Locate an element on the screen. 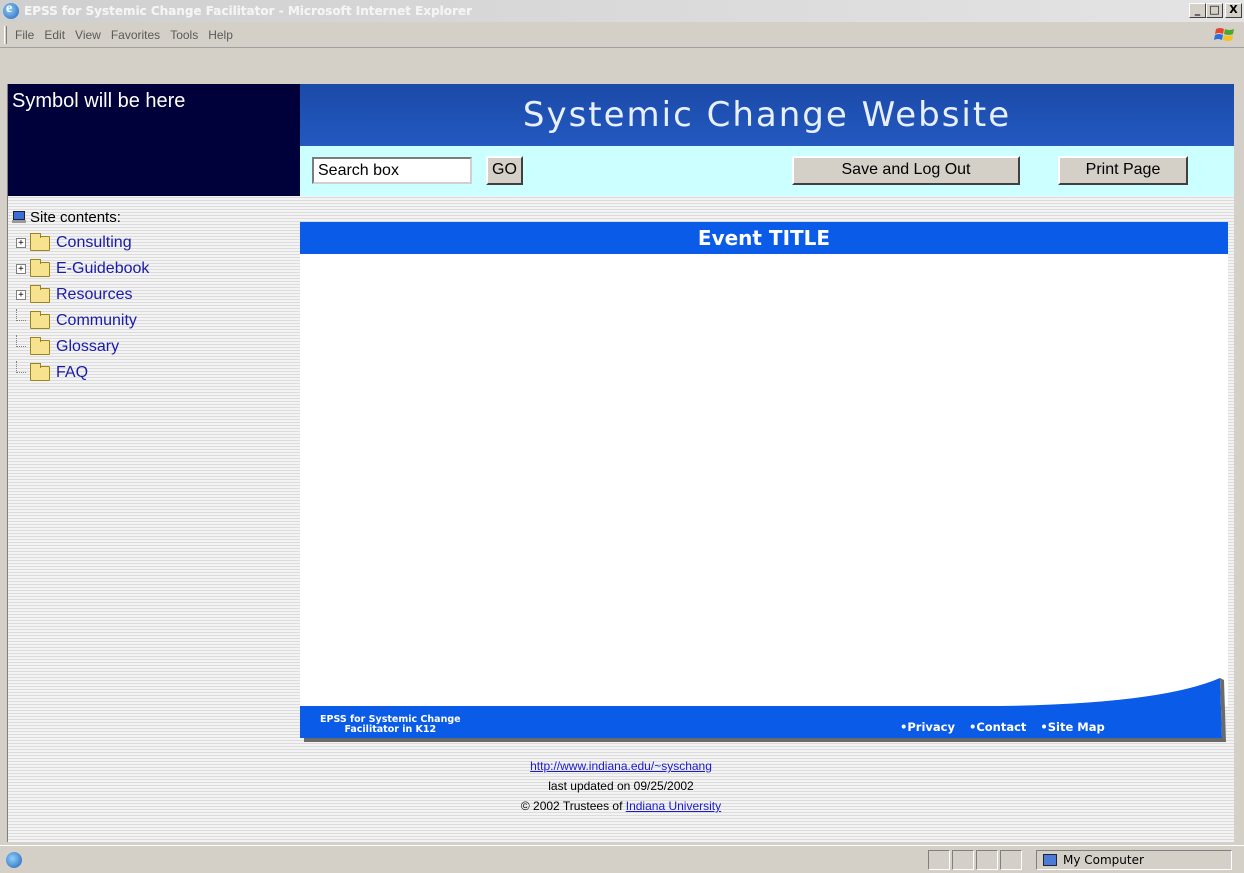  internet-explorer-icon is located at coordinates (11, 10).